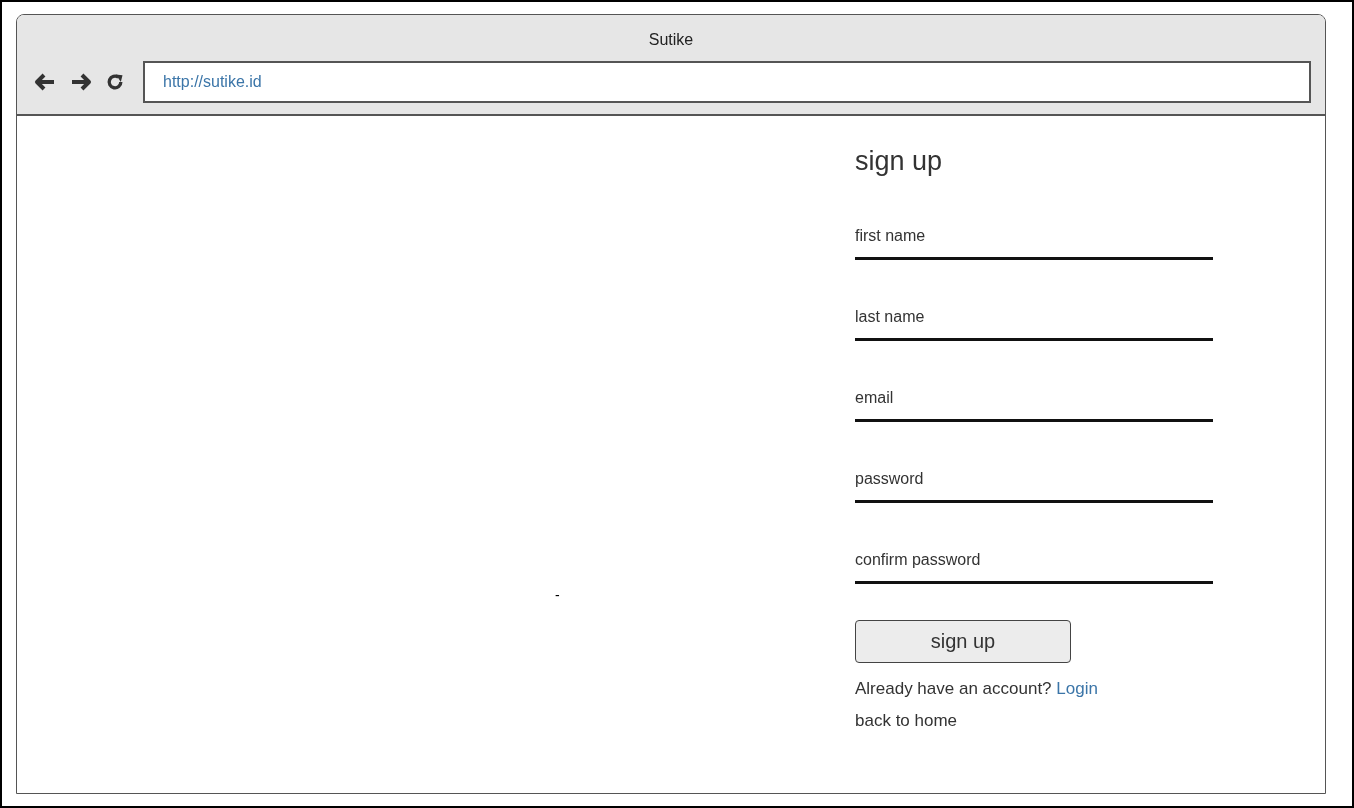 This screenshot has width=1354, height=808. Describe the element at coordinates (1034, 243) in the screenshot. I see `input-field: first name` at that location.